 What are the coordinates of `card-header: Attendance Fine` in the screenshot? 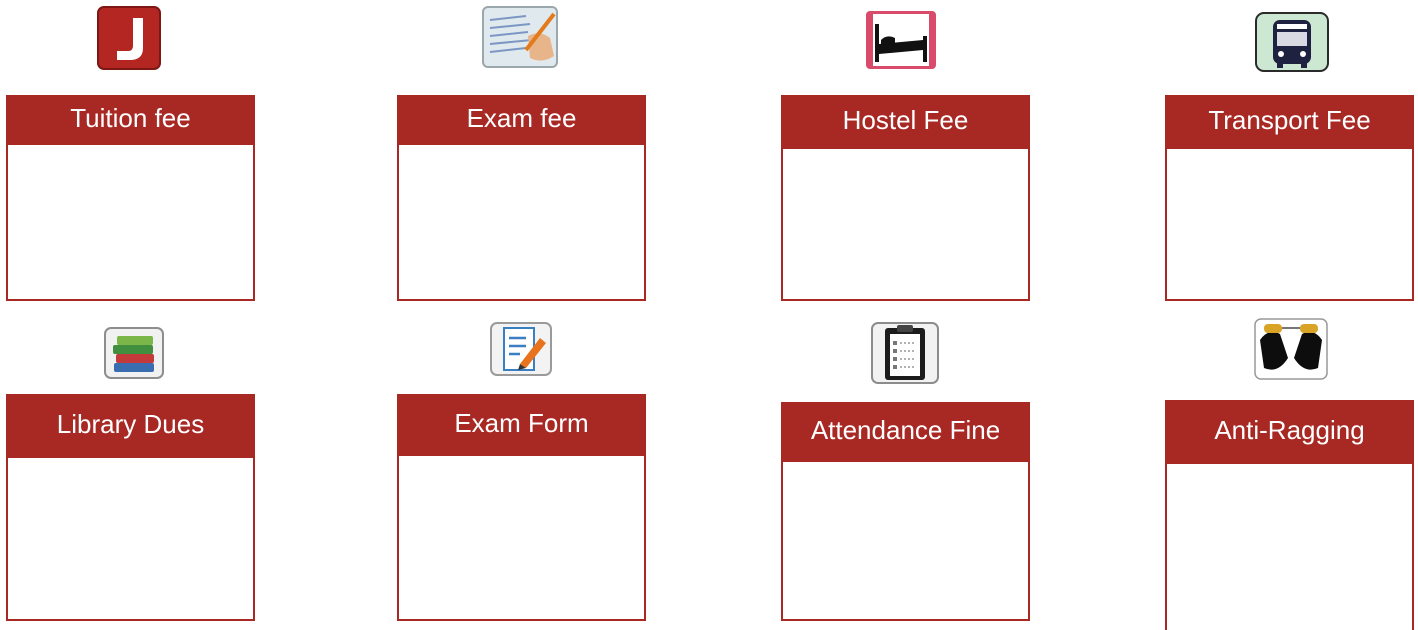 It's located at (905, 433).